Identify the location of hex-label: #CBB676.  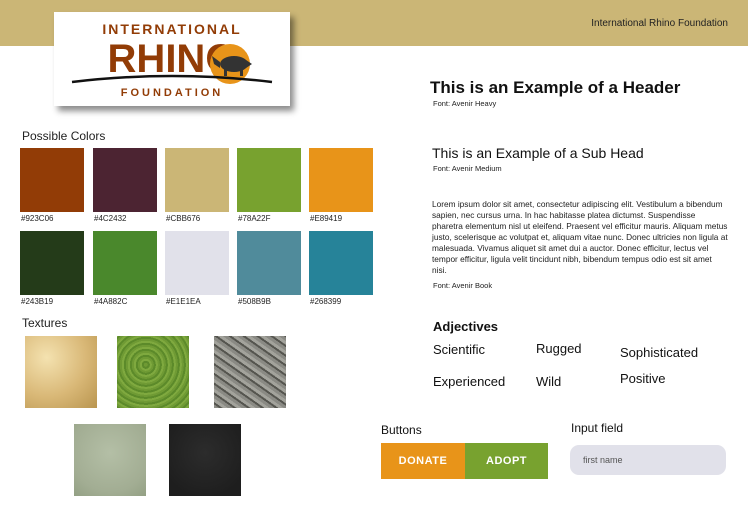
(183, 218).